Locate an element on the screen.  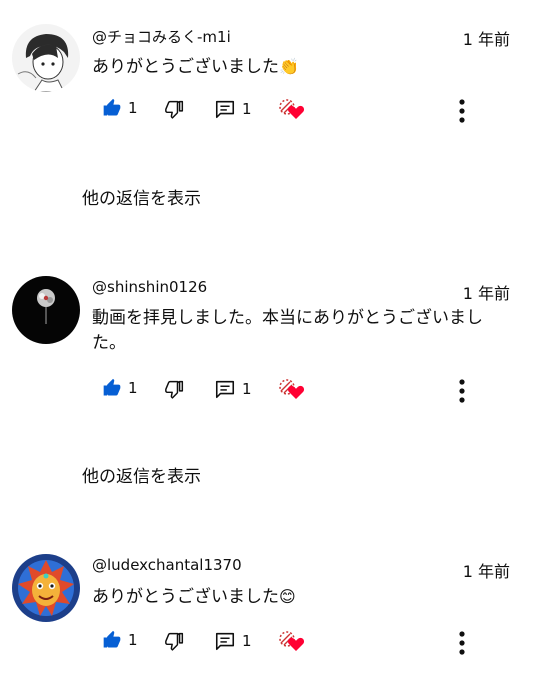
comment-text: ありがとうございました👏 is located at coordinates (302, 67).